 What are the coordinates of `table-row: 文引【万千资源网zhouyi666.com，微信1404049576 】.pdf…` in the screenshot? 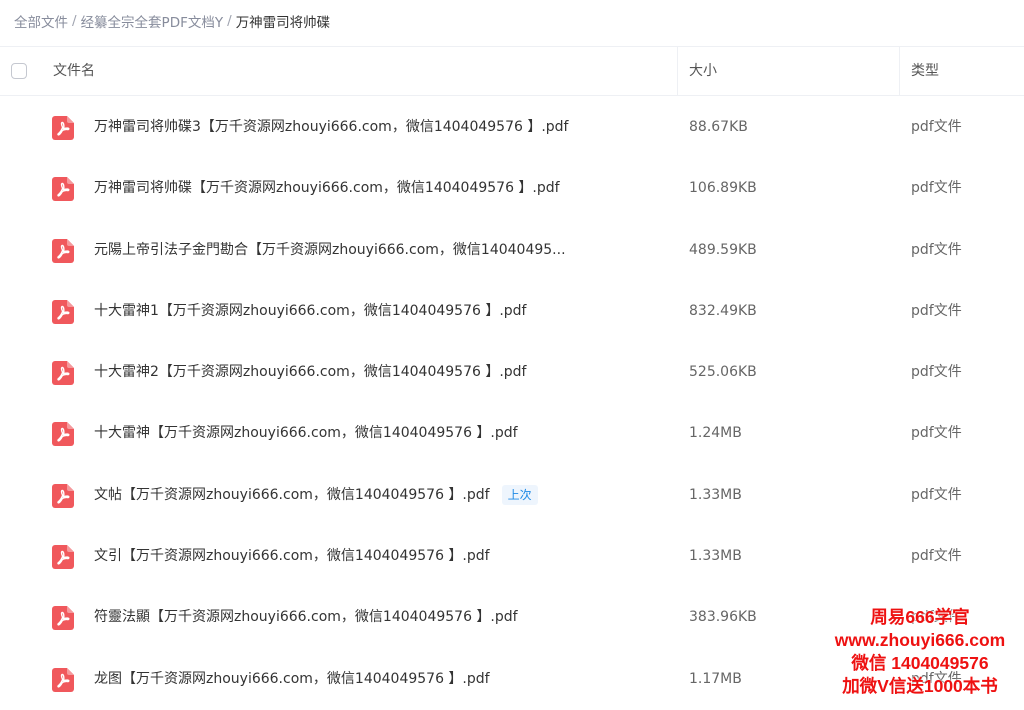 It's located at (512, 556).